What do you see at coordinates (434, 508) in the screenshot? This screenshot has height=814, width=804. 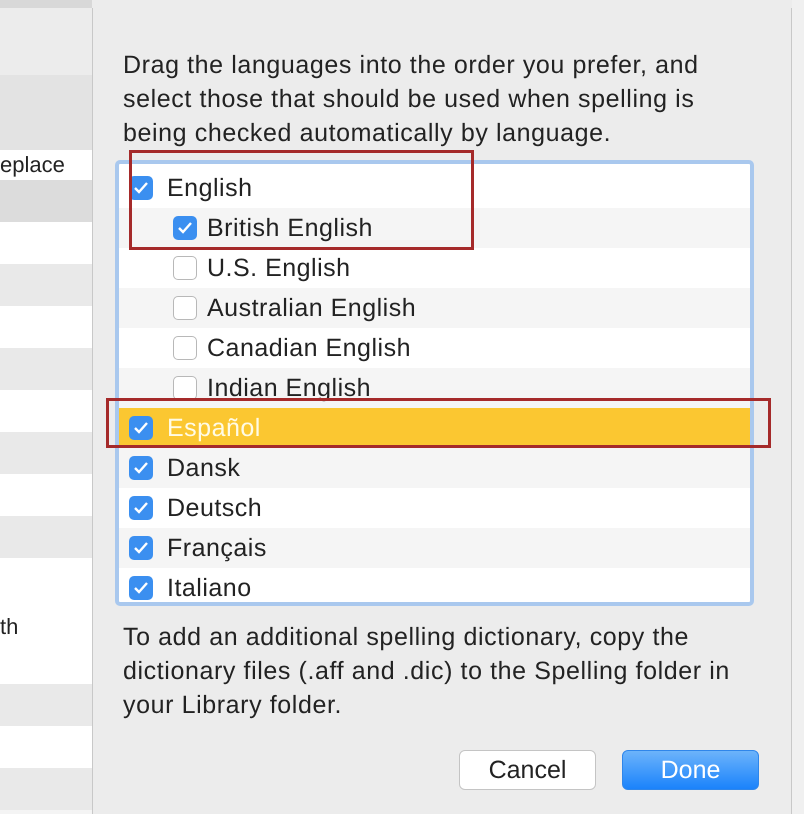 I see `language-row: Deutsch` at bounding box center [434, 508].